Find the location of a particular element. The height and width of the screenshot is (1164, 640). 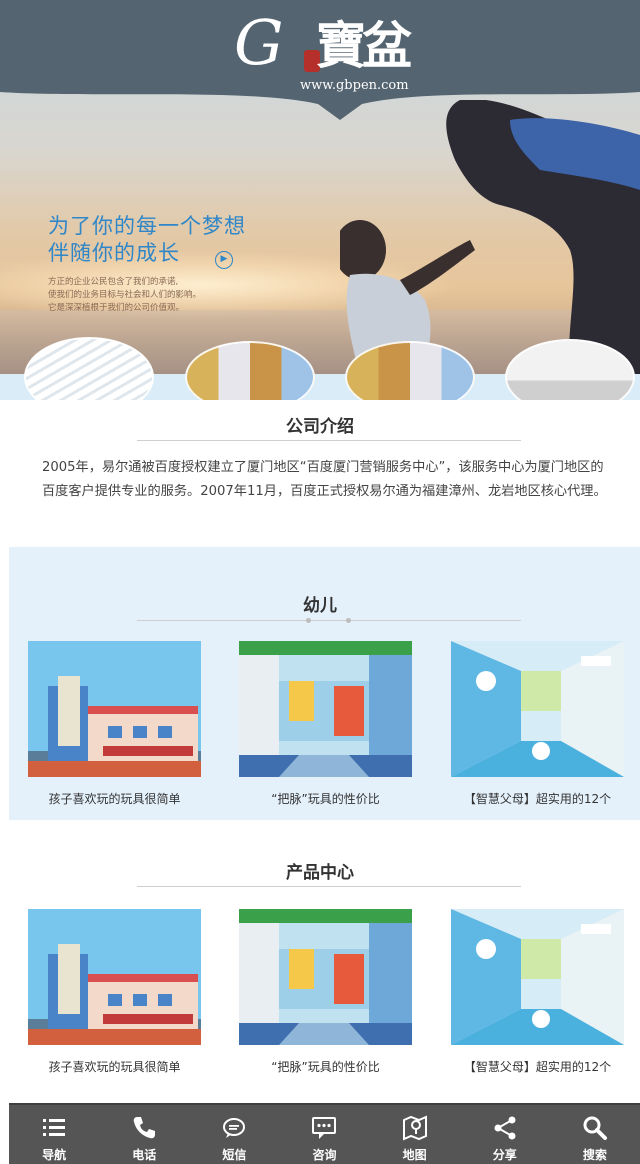

logo-chinese: 寶盆 is located at coordinates (364, 45).